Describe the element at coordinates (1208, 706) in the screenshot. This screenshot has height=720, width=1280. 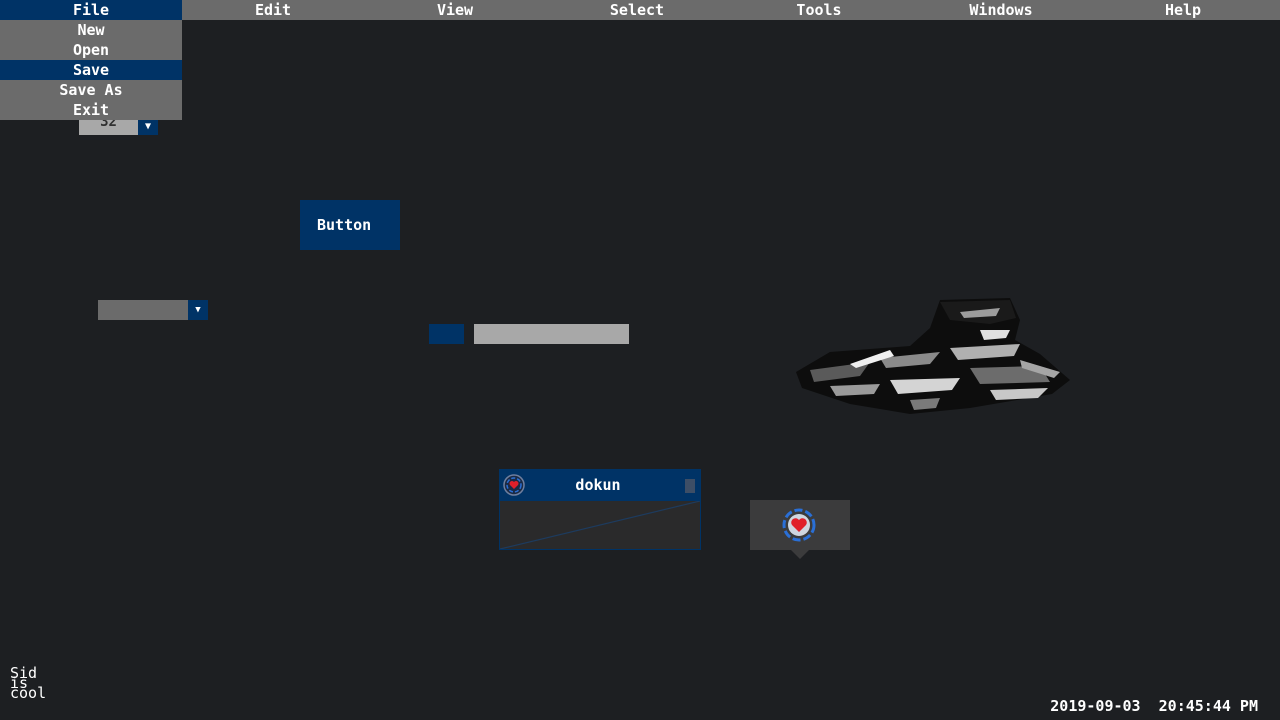
I see `time-text: 20:45:44 PM` at that location.